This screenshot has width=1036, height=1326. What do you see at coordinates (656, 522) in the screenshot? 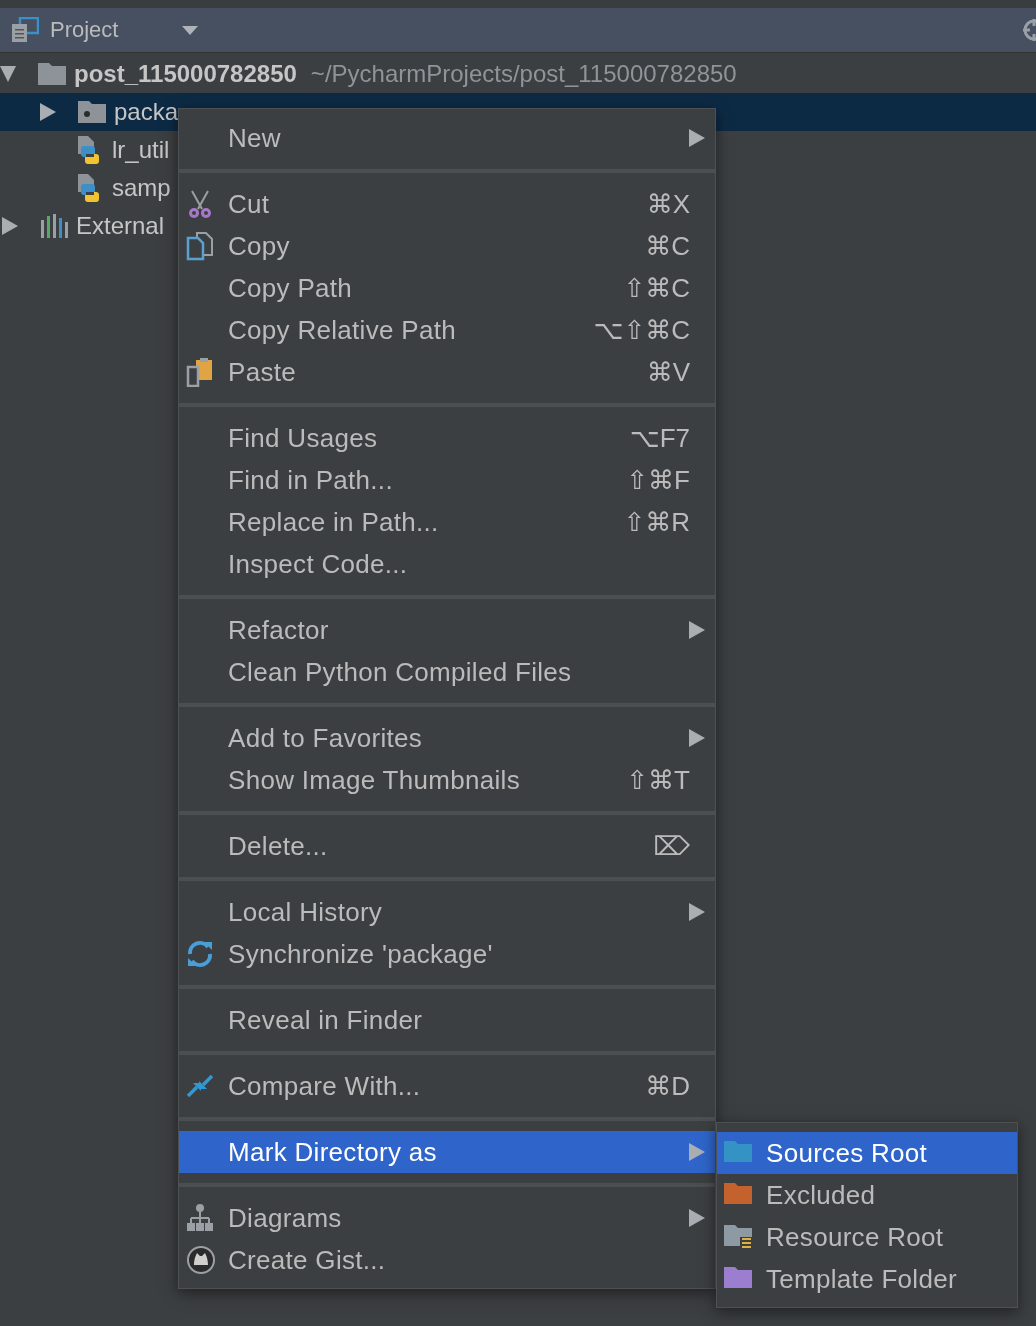
I see `shortcut-label: ⇧⌘R` at bounding box center [656, 522].